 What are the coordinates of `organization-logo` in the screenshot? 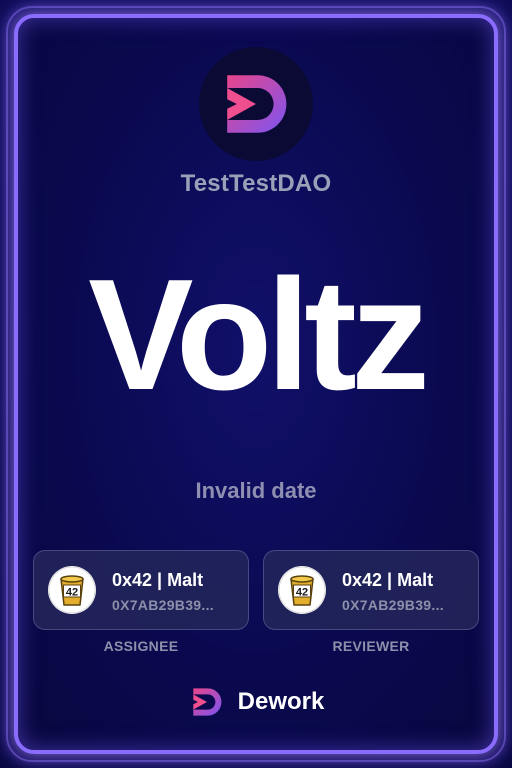 It's located at (256, 104).